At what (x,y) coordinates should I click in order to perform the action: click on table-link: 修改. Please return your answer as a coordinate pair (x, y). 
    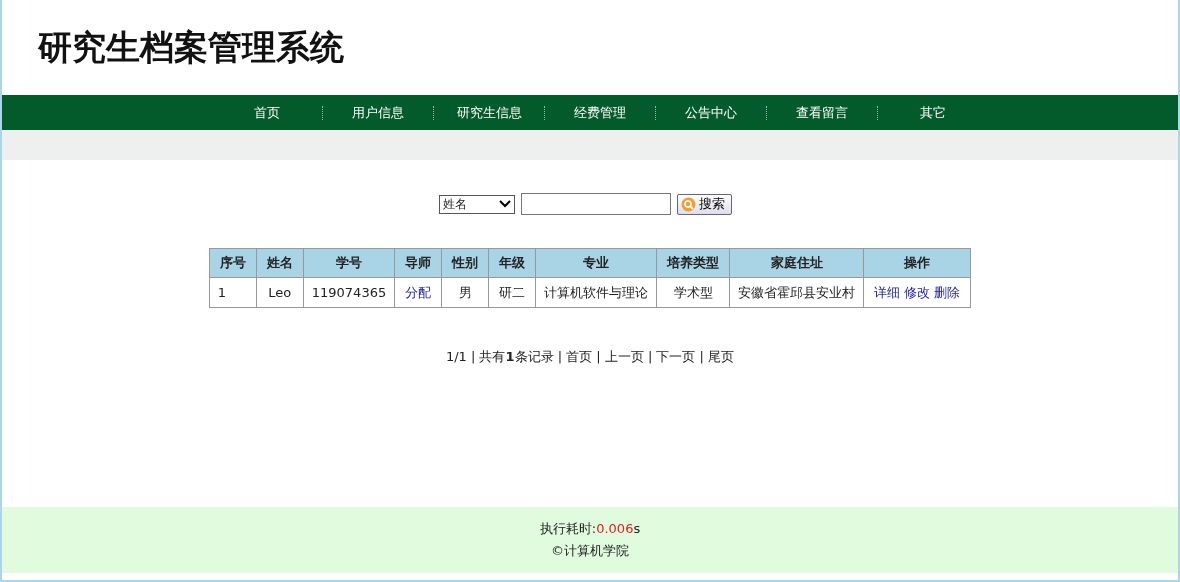
    Looking at the image, I should click on (917, 292).